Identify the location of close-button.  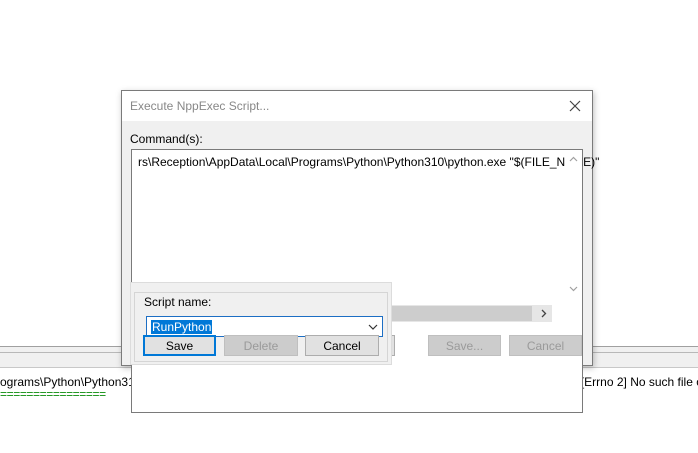
(575, 106).